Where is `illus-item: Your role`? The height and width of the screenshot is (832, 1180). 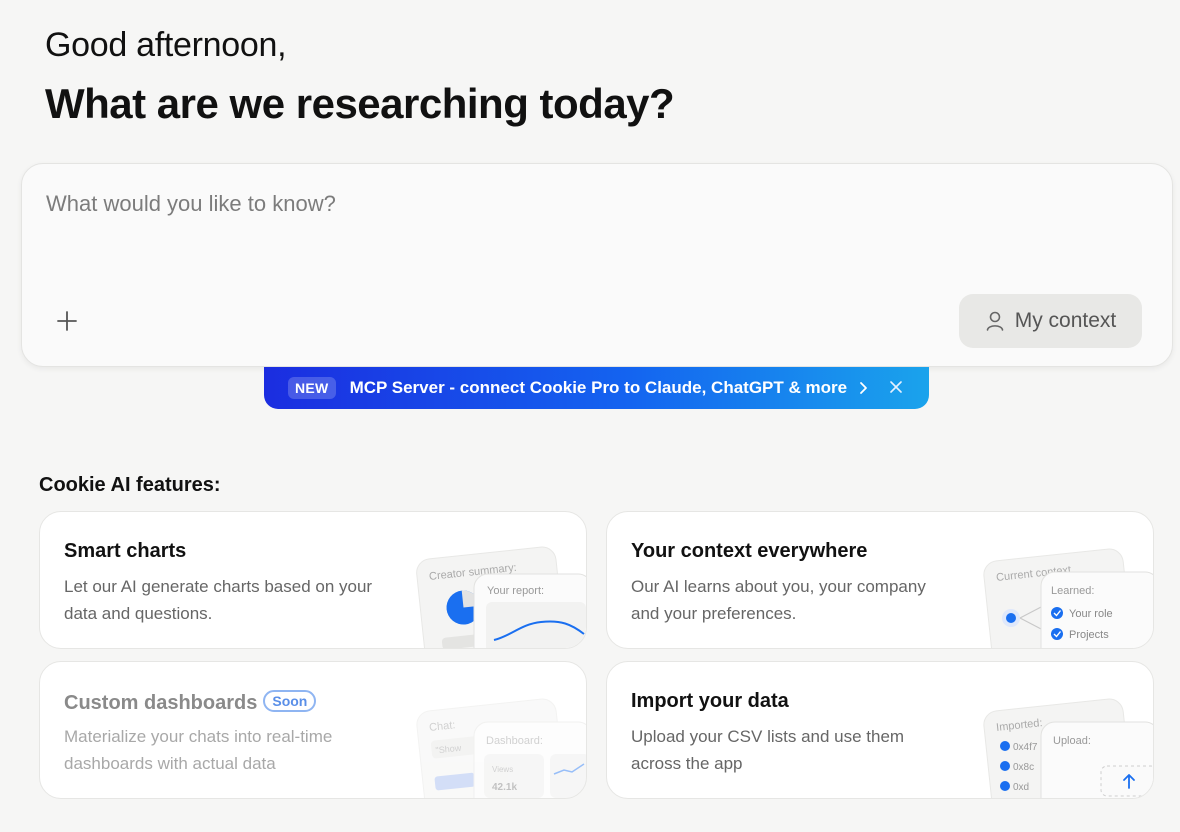 illus-item: Your role is located at coordinates (1091, 614).